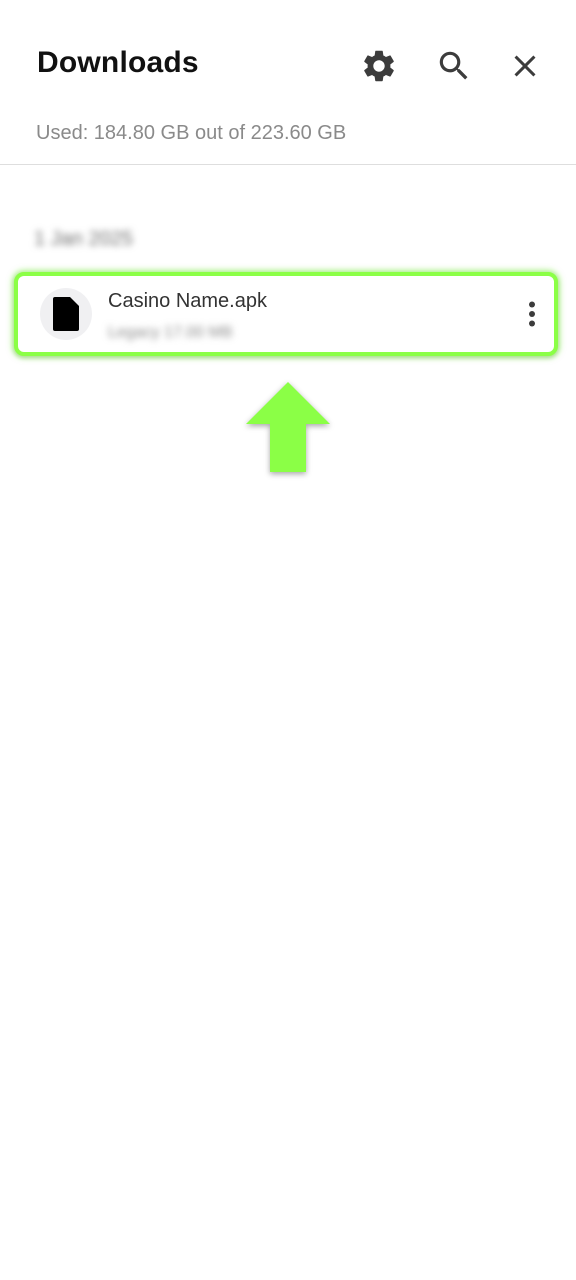 This screenshot has width=576, height=1280. I want to click on file-avatar, so click(66, 314).